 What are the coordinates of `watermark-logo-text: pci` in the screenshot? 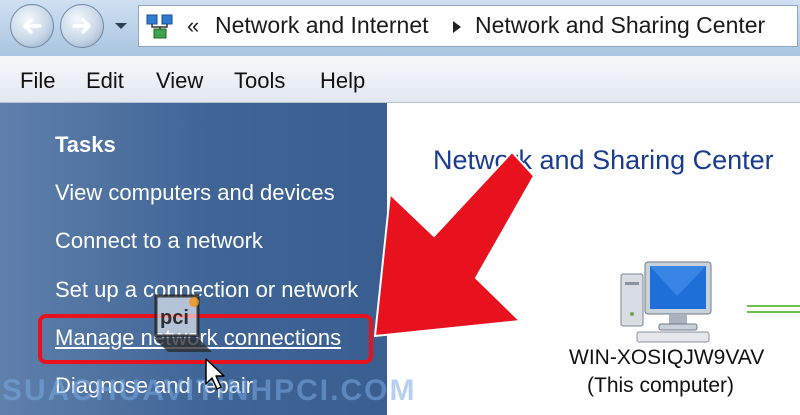 It's located at (174, 318).